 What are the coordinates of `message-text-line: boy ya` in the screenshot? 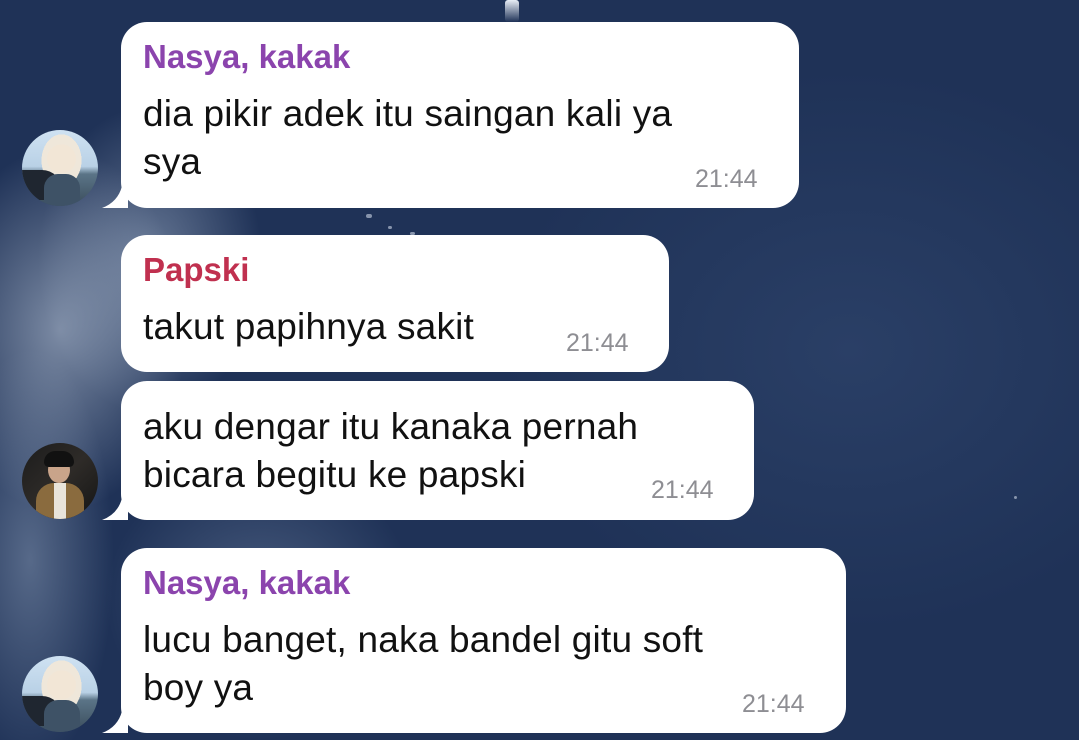 It's located at (198, 687).